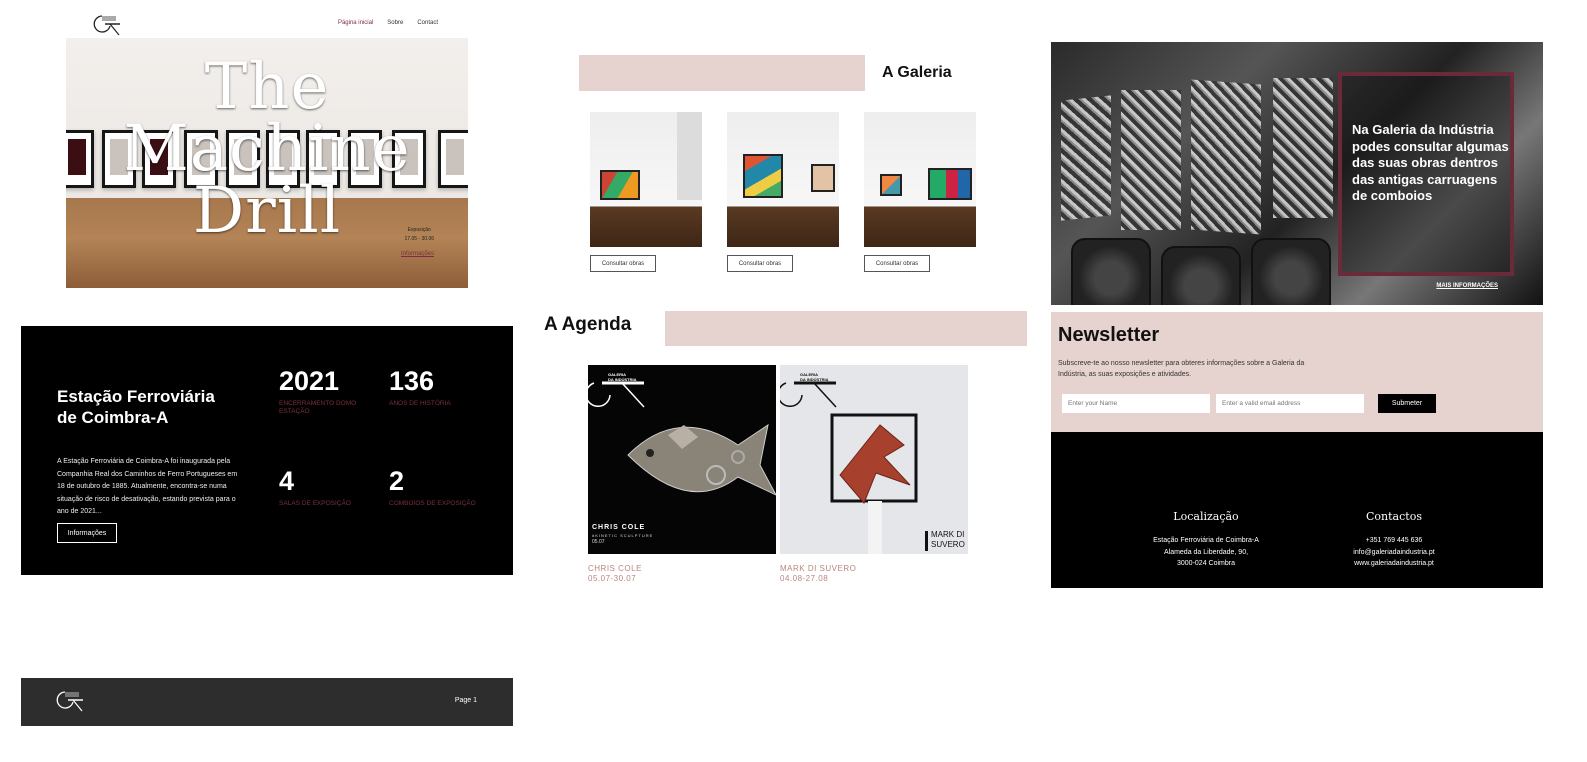 This screenshot has width=1587, height=762. I want to click on website-link: www.galeriadaindustria.pt, so click(1394, 564).